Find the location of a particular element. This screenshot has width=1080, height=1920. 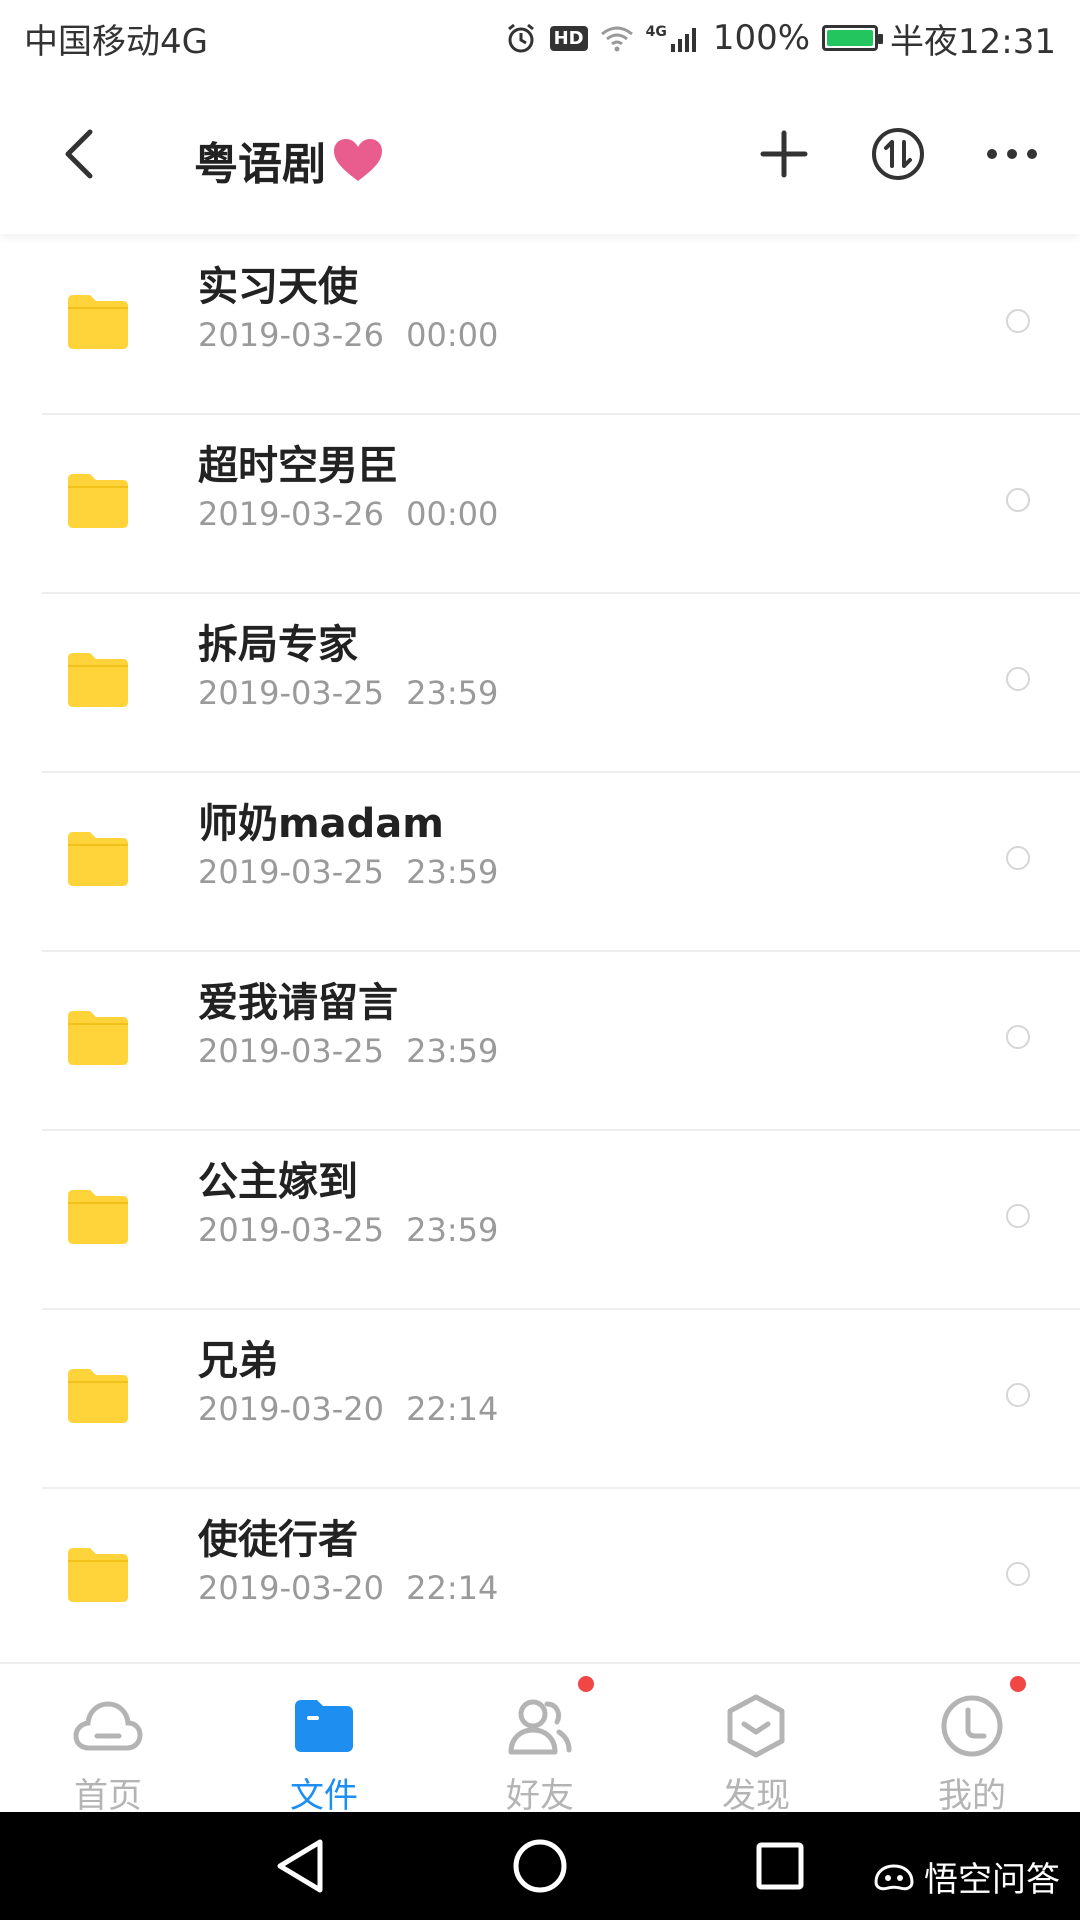

transfer-icon is located at coordinates (898, 154).